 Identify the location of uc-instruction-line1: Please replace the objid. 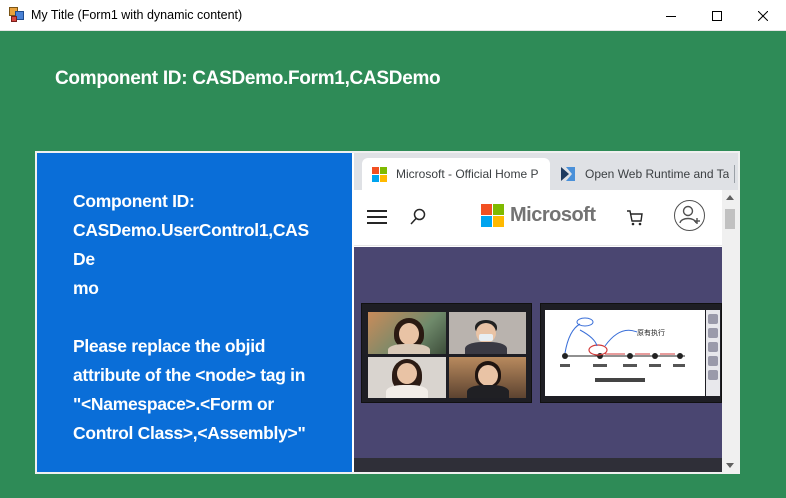
(169, 346).